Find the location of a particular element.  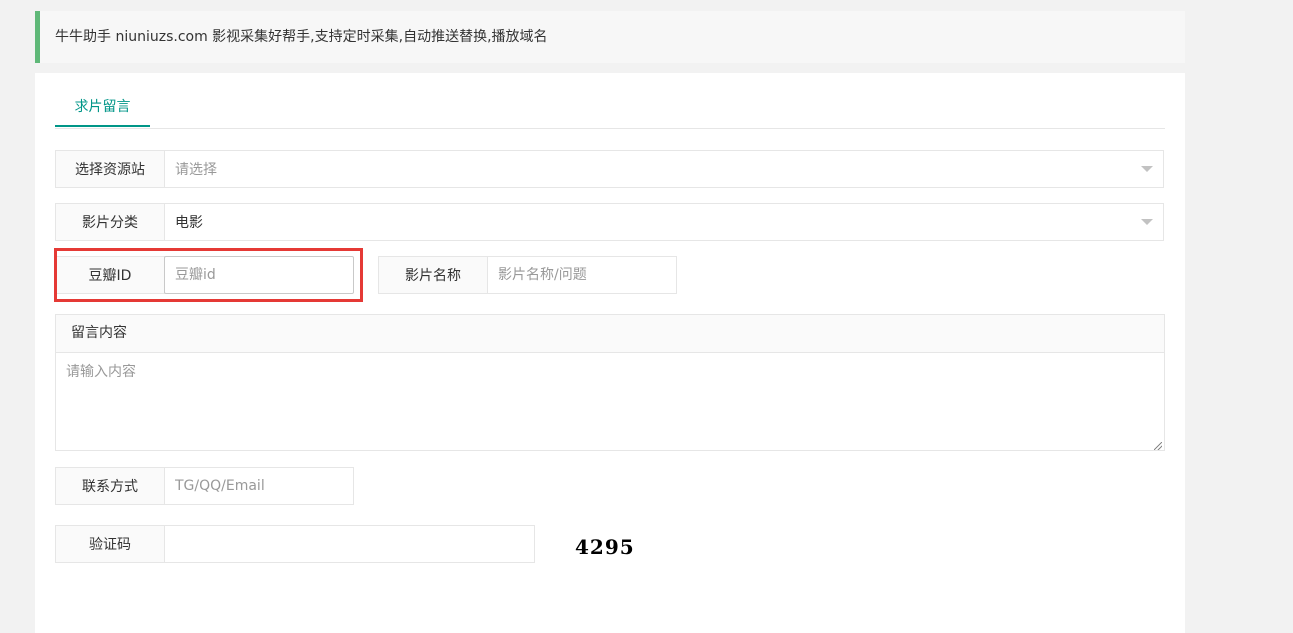

message-placeholder: 请输入内容 is located at coordinates (101, 372).